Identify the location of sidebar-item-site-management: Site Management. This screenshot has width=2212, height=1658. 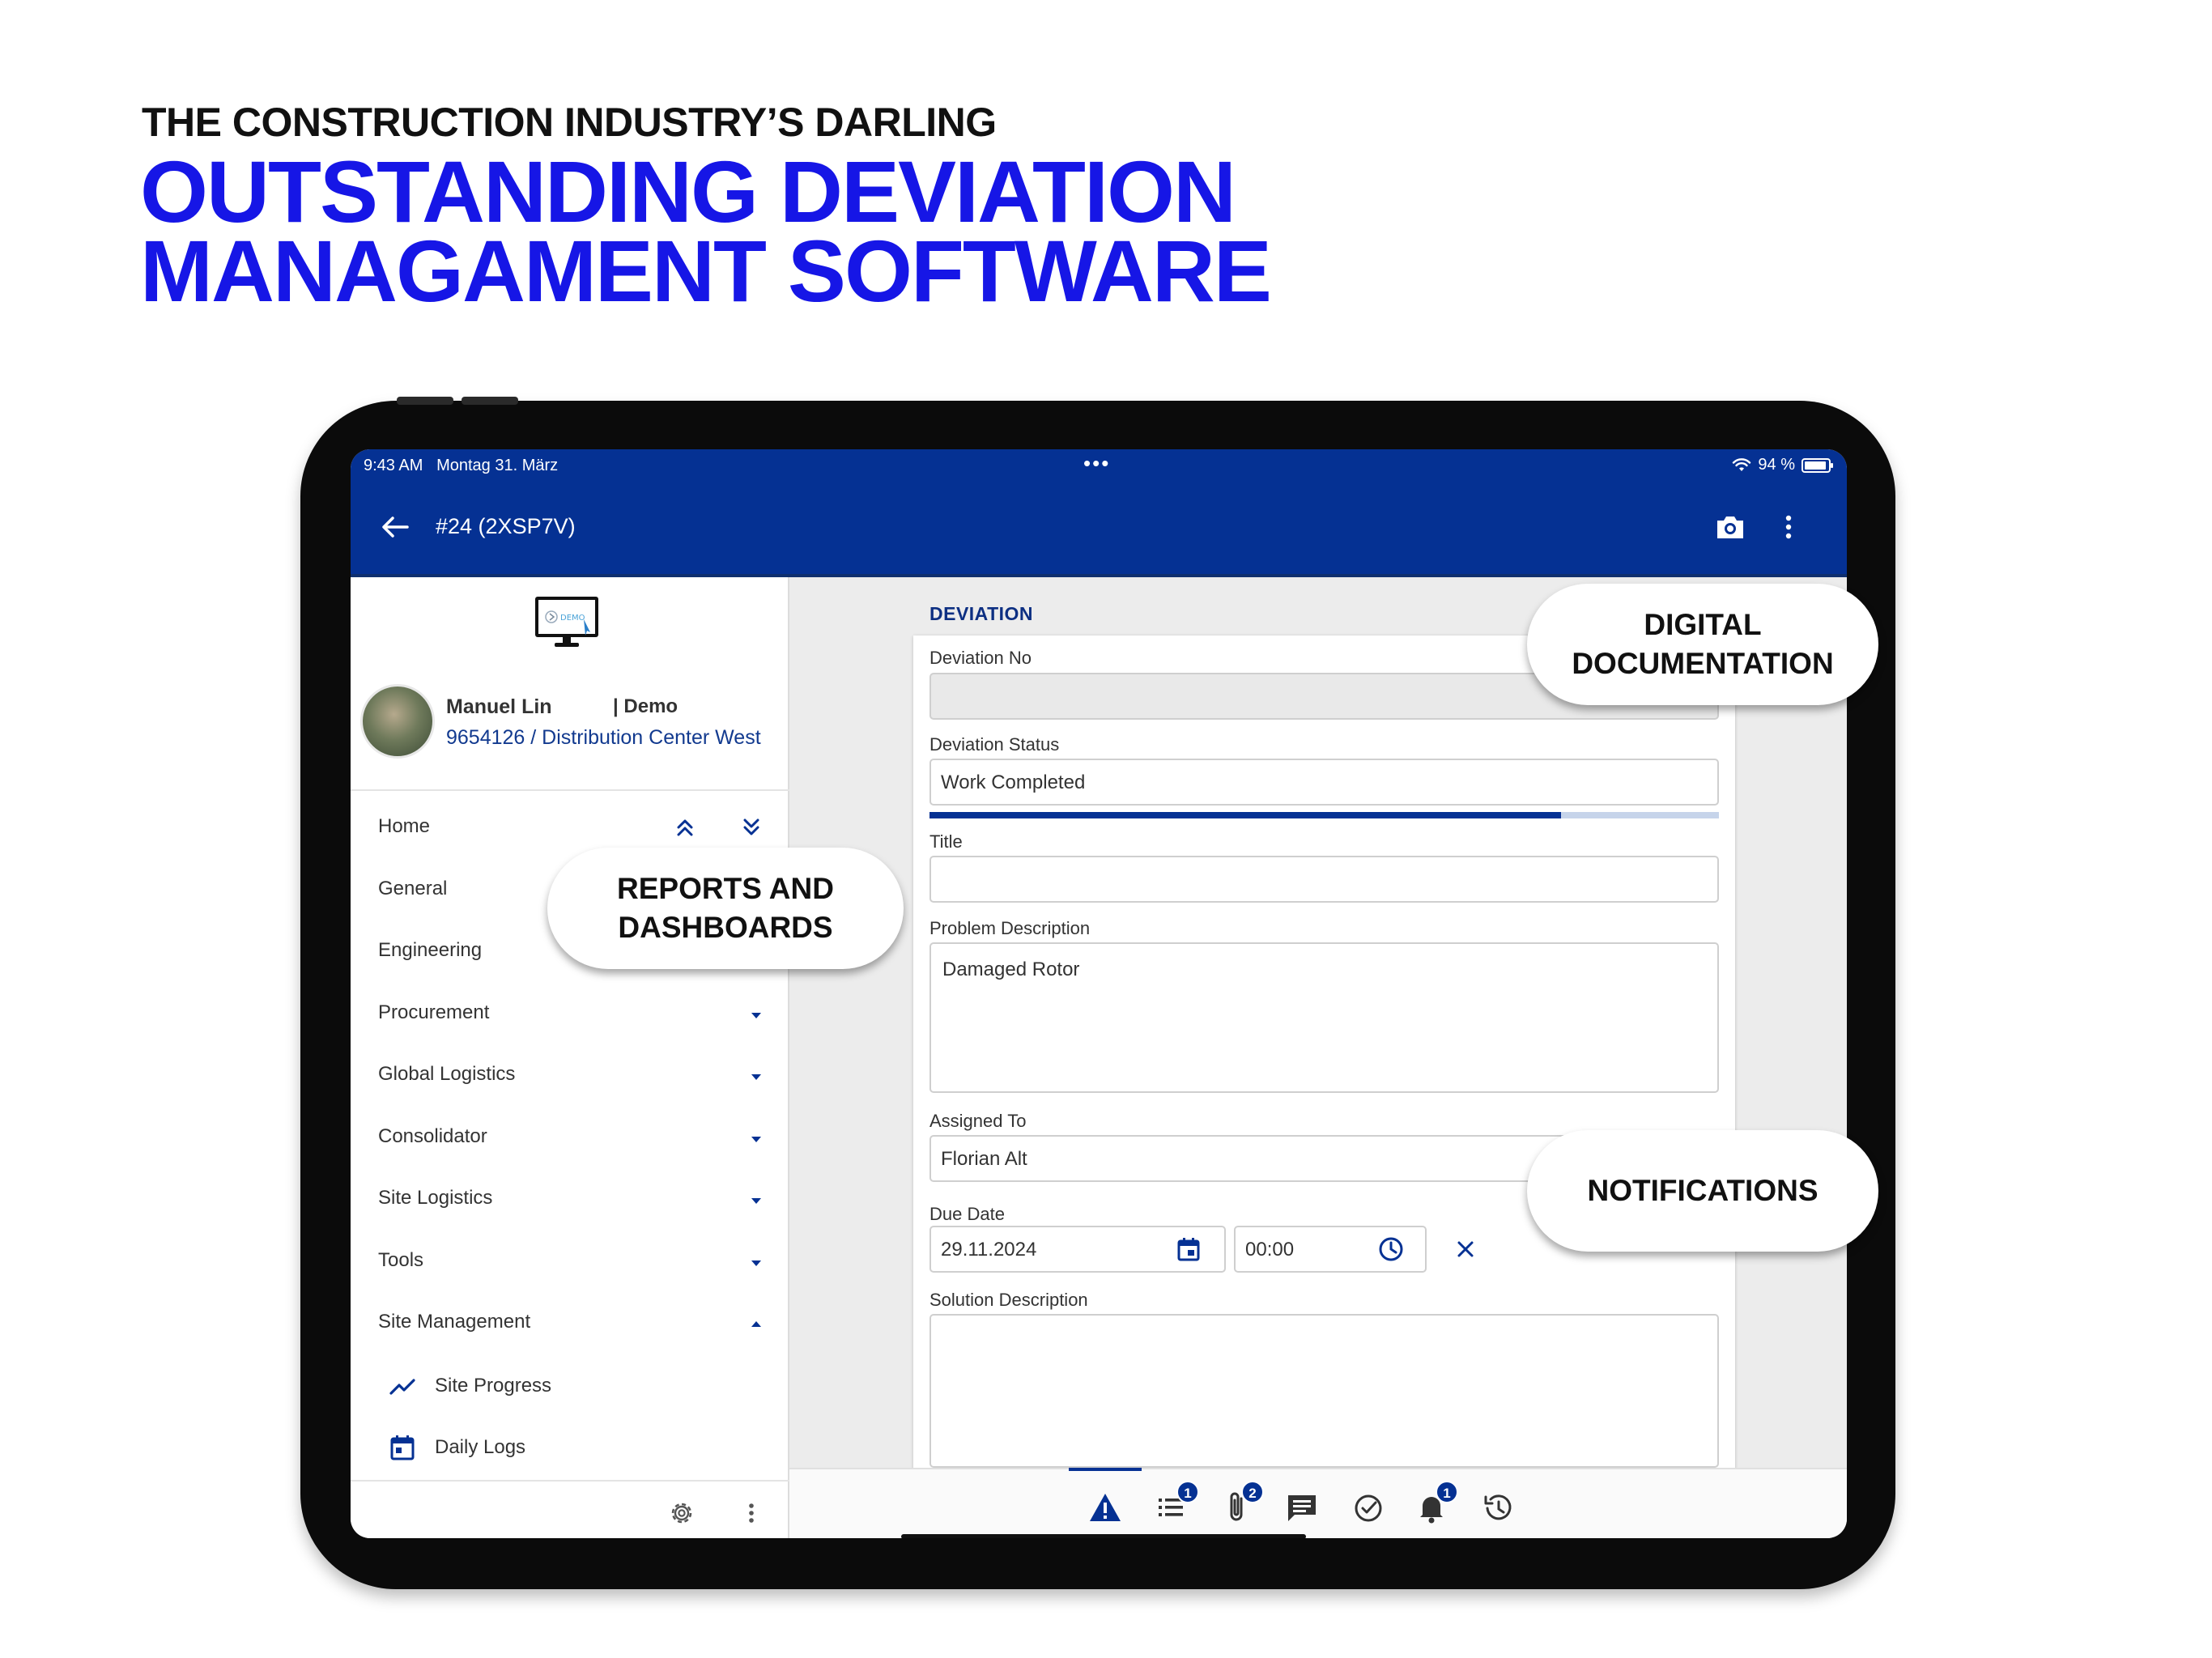
(570, 1322).